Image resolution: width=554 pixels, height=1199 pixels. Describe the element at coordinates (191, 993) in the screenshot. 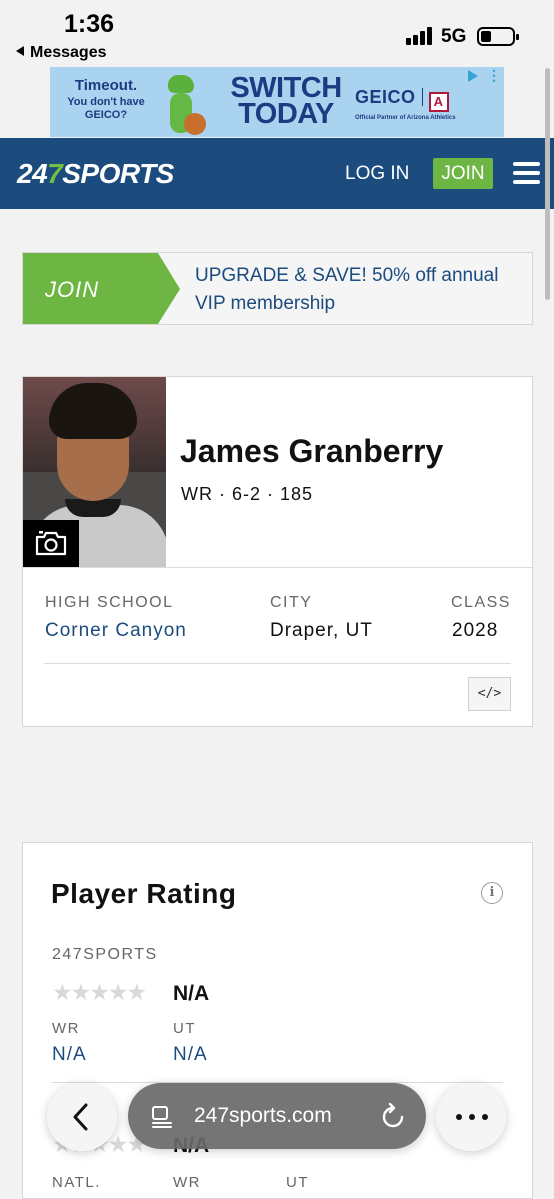

I see `rating-value: N/A` at that location.